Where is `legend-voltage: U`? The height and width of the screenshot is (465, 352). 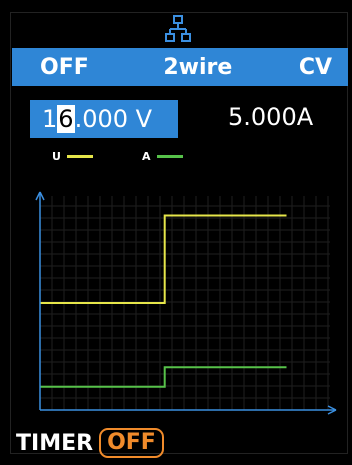
legend-voltage: U is located at coordinates (72, 156).